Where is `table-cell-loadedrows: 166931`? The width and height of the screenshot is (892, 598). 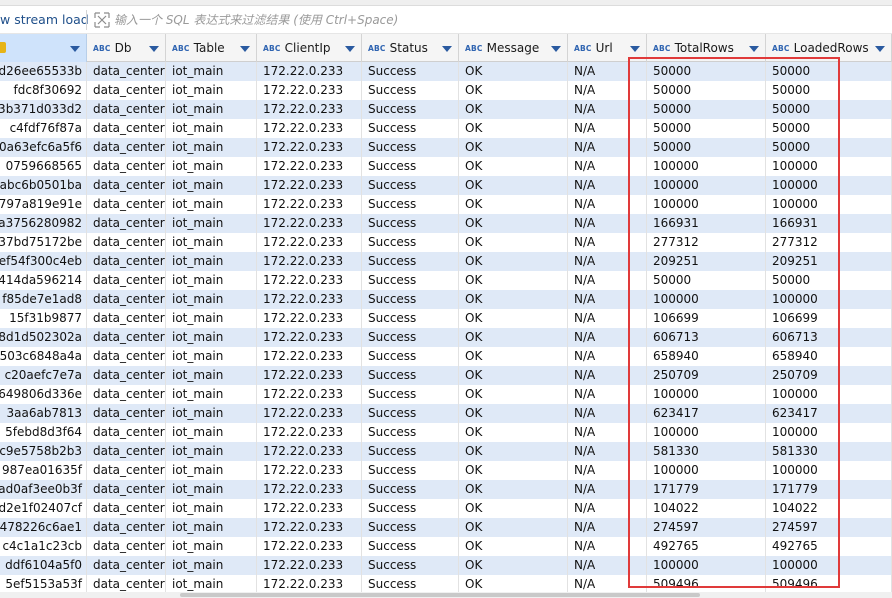 table-cell-loadedrows: 166931 is located at coordinates (829, 223).